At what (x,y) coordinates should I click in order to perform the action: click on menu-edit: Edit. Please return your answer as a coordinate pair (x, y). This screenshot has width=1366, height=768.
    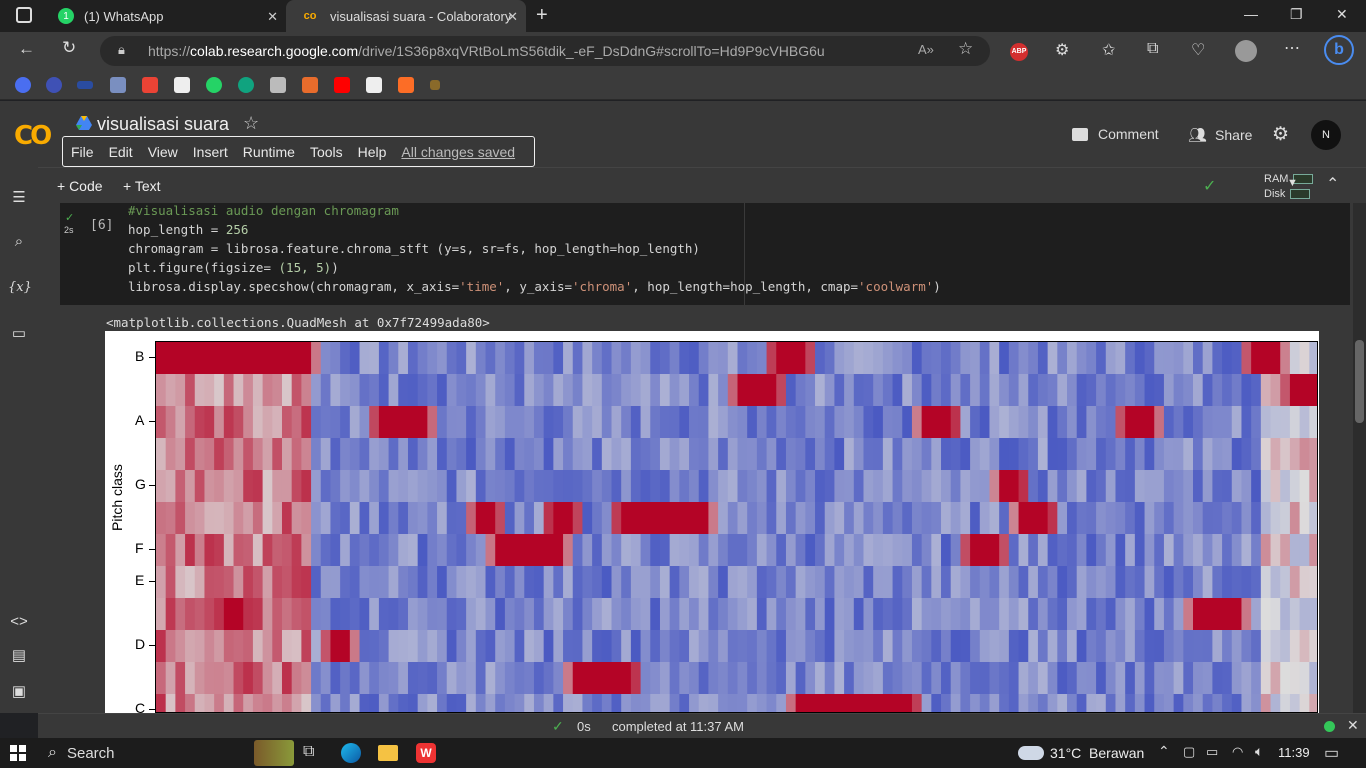
    Looking at the image, I should click on (121, 152).